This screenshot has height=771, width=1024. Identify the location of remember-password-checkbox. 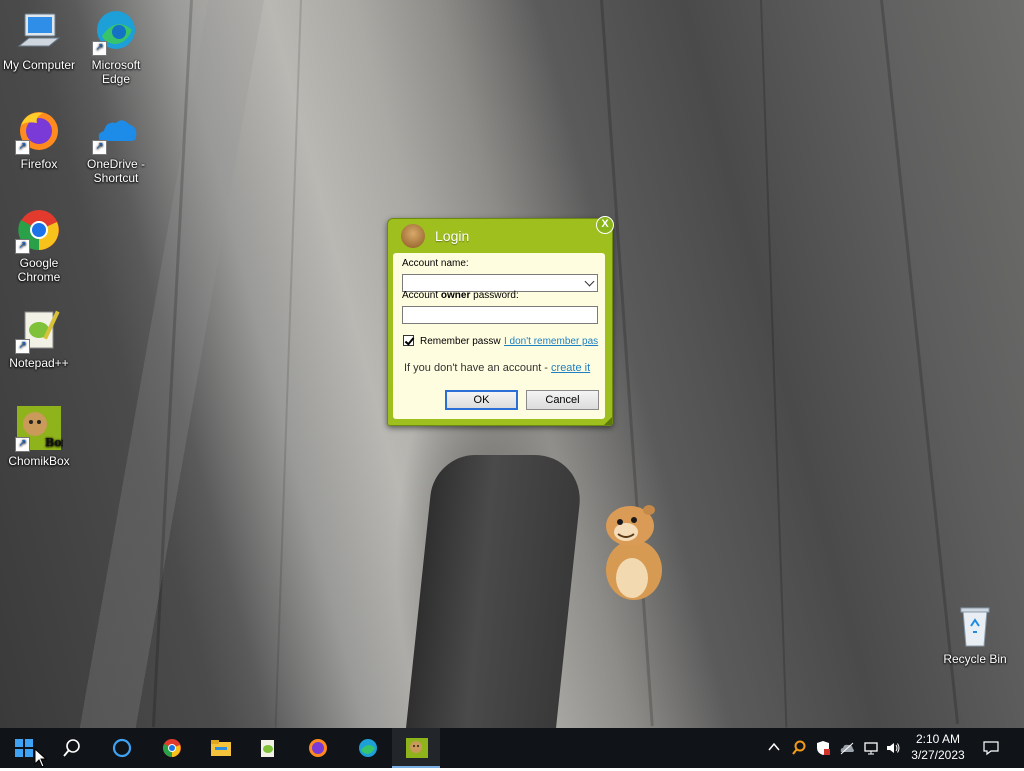
(409, 340).